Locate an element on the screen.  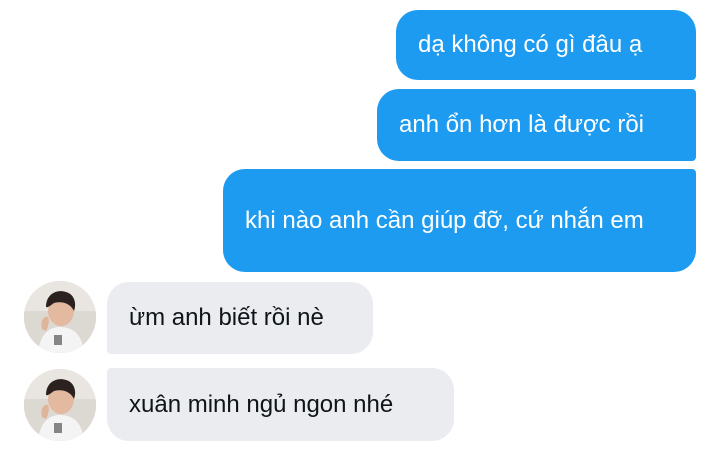
incoming-message-bubble: xuân minh ngủ ngon nhé is located at coordinates (280, 404).